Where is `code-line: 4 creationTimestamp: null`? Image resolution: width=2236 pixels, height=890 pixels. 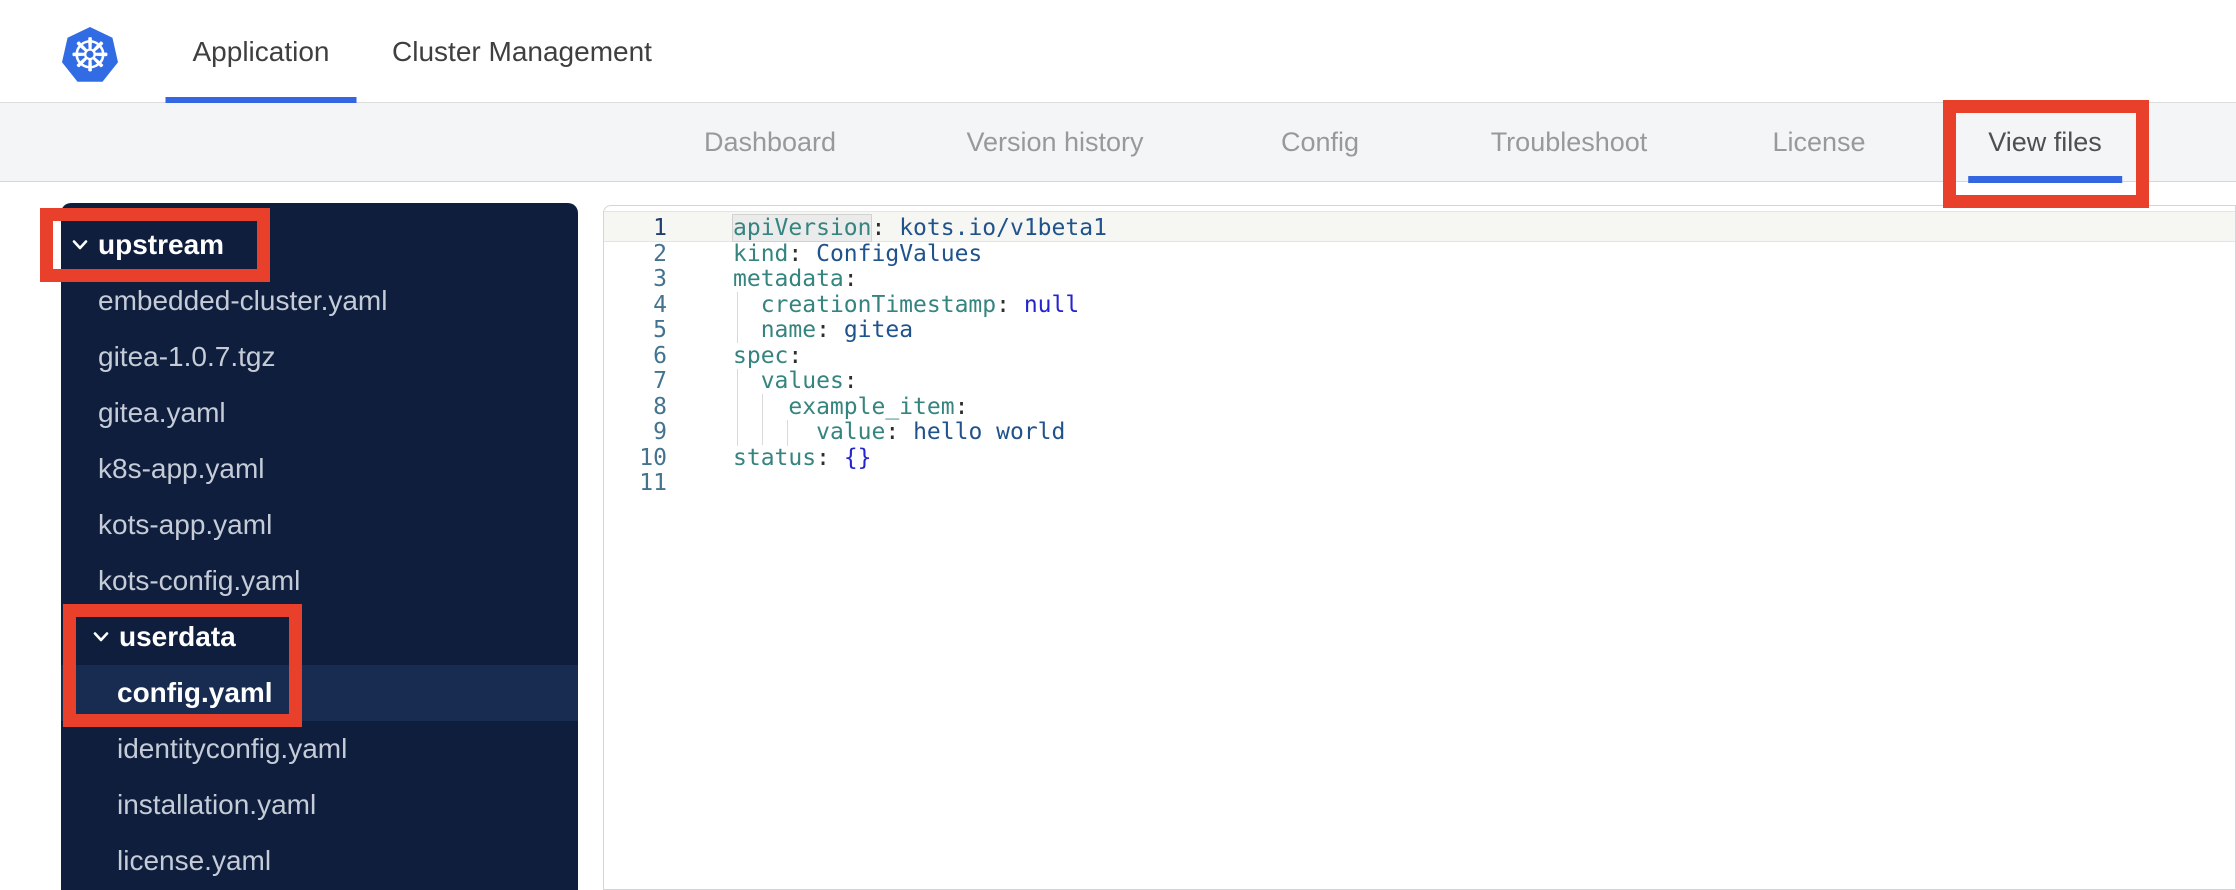 code-line: 4 creationTimestamp: null is located at coordinates (1419, 305).